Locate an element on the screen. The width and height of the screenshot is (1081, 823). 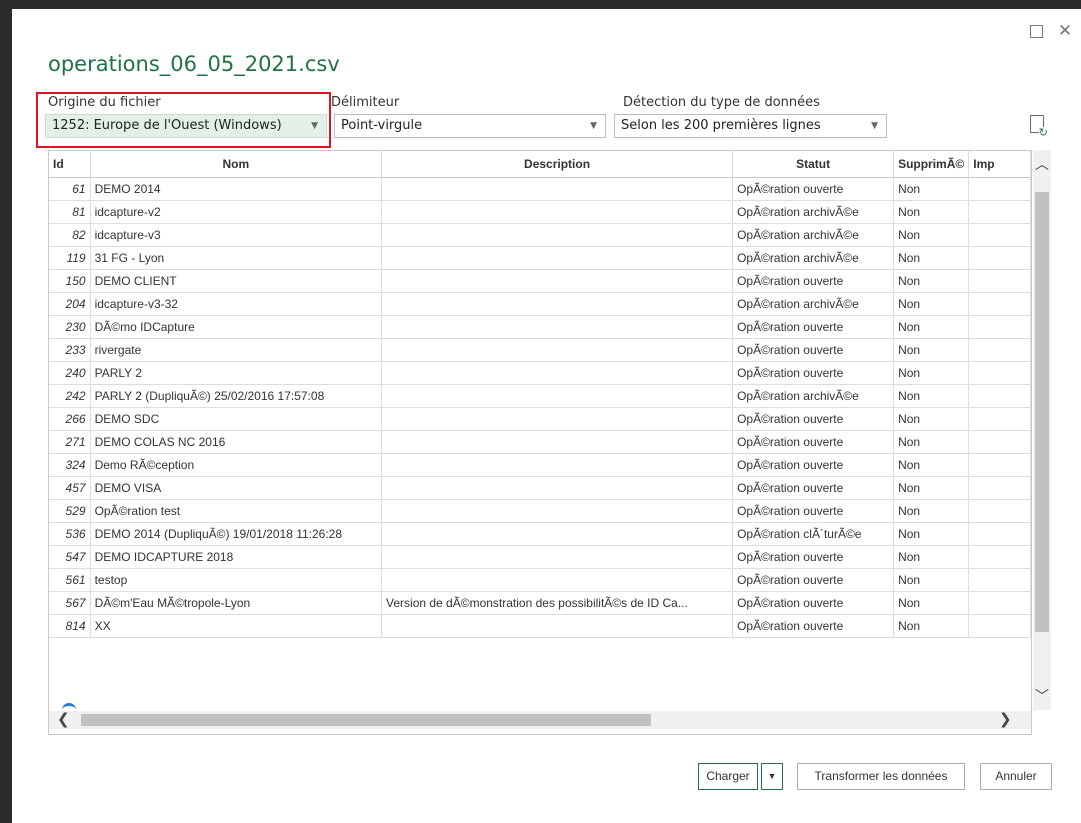
horizontal-scrollbar: ❮ ❯ is located at coordinates (540, 719).